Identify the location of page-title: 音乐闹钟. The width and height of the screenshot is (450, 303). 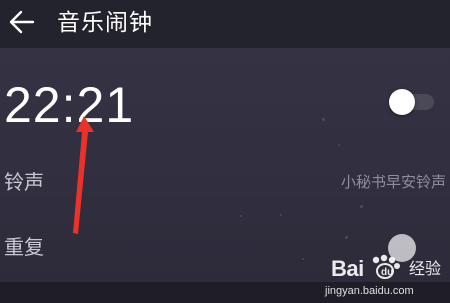
(105, 23).